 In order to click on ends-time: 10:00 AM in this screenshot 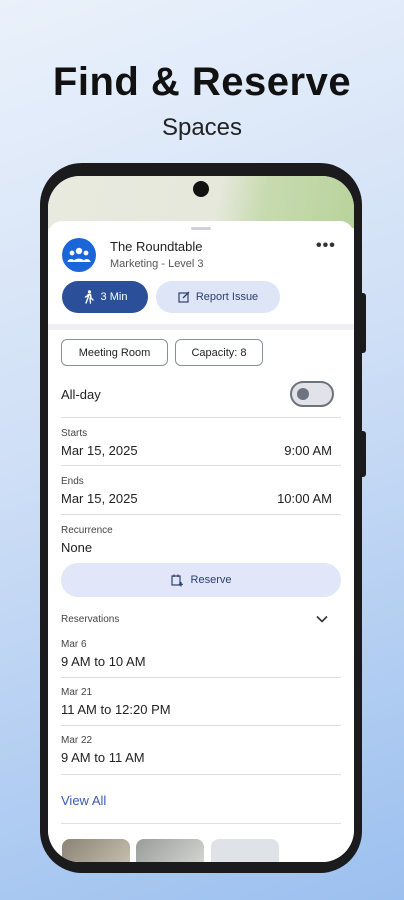, I will do `click(304, 498)`.